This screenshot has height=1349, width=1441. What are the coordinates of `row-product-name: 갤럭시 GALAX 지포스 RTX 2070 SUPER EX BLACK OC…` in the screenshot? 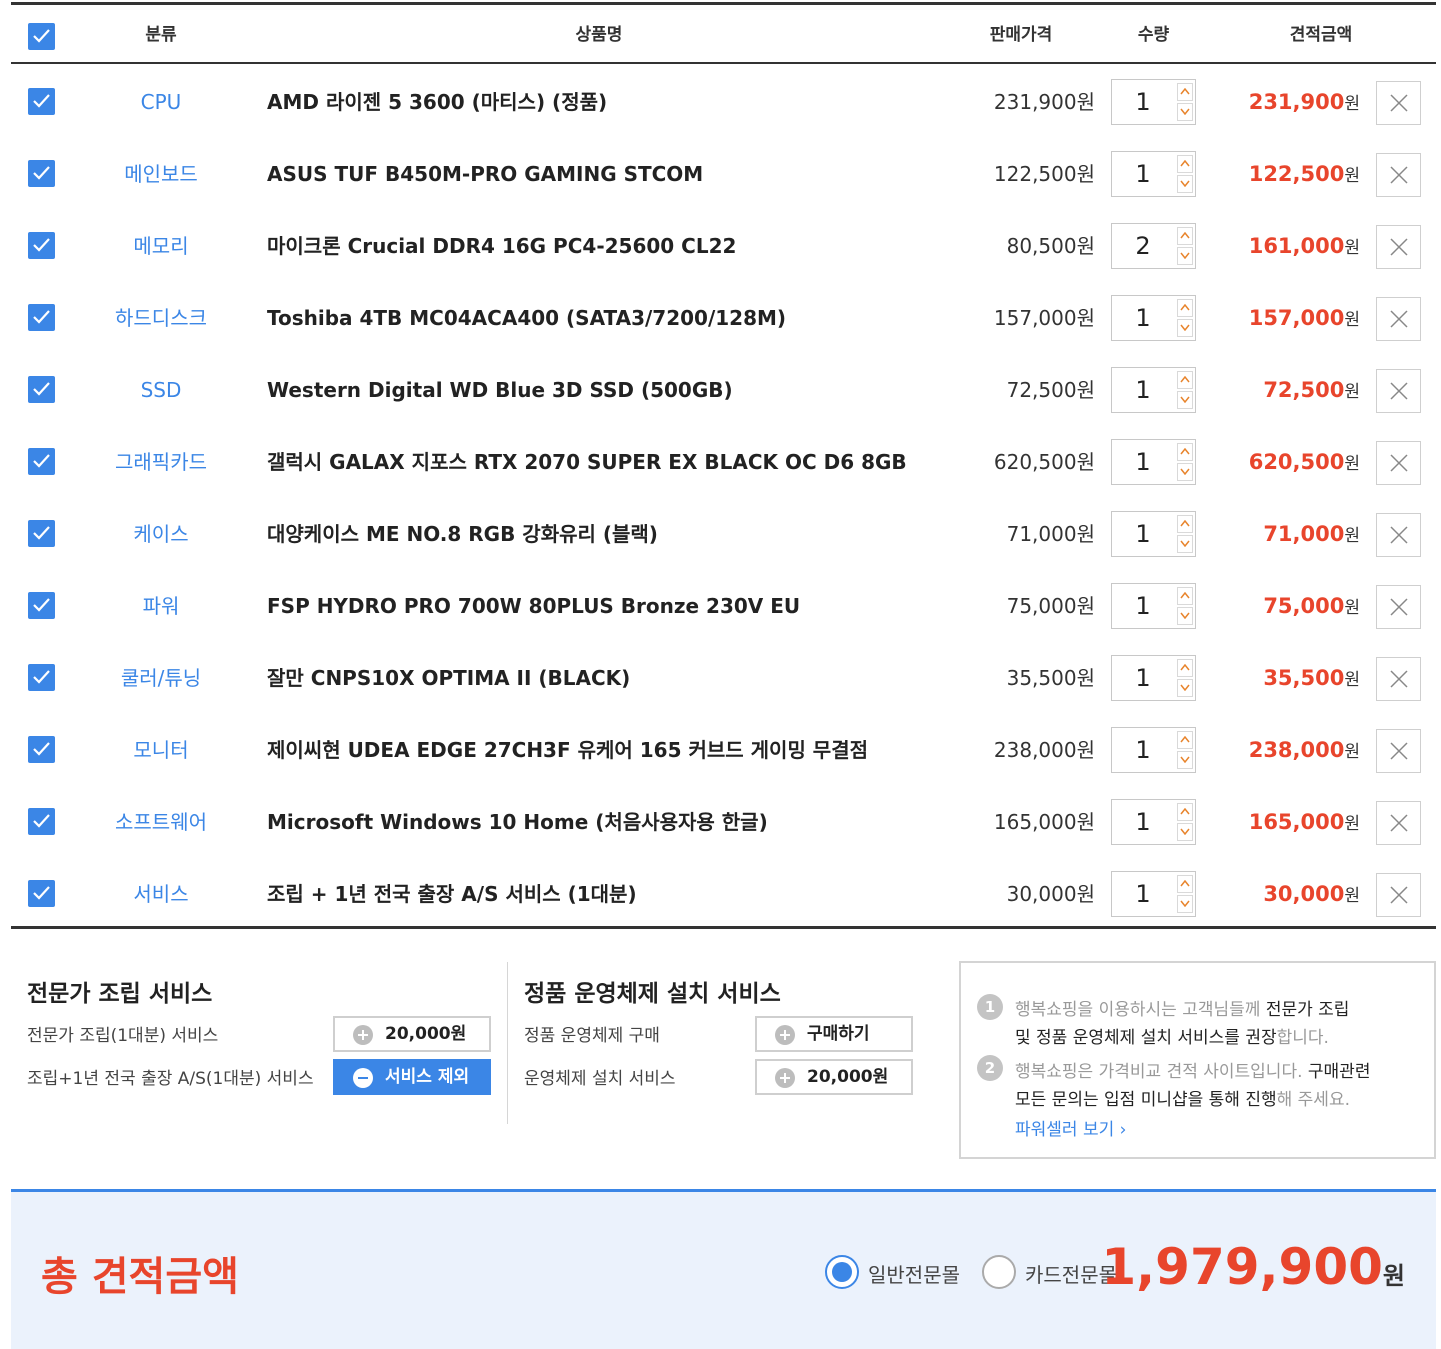 It's located at (587, 462).